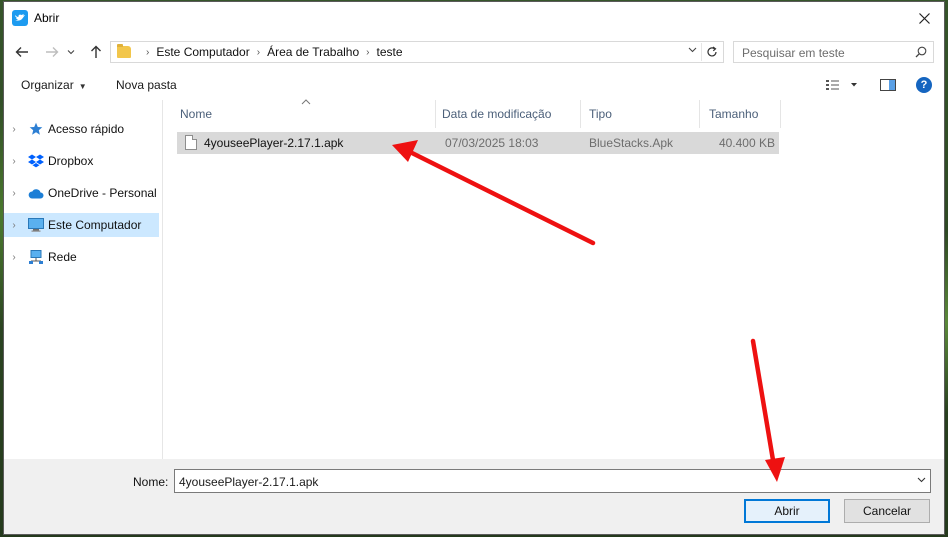 The height and width of the screenshot is (537, 948). I want to click on file-name: 4youseePlayer-2.17.1.apk, so click(274, 143).